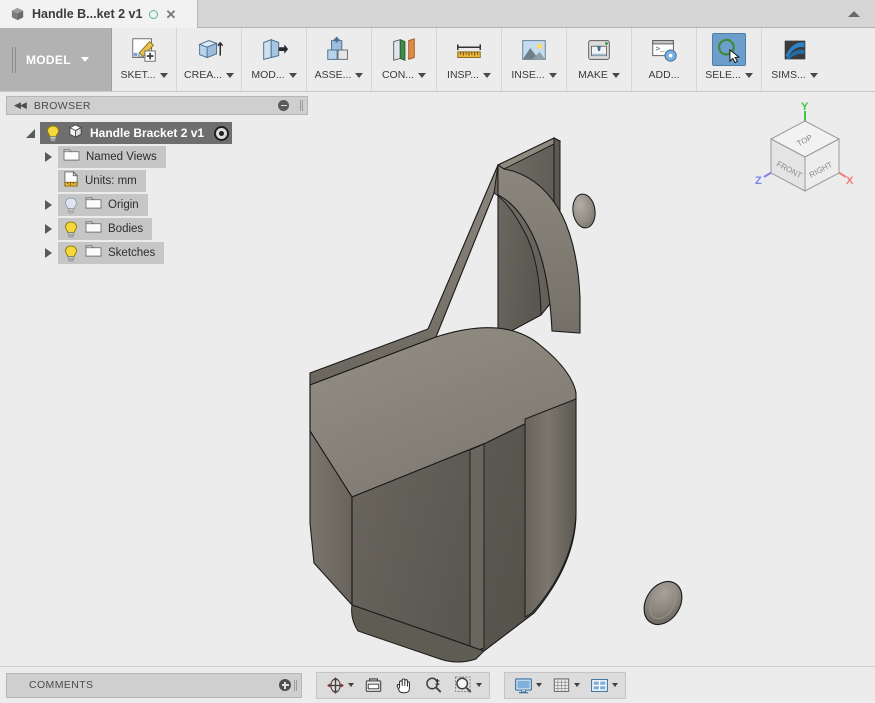 The image size is (875, 703). I want to click on toolbar-item-make: MAKE, so click(599, 59).